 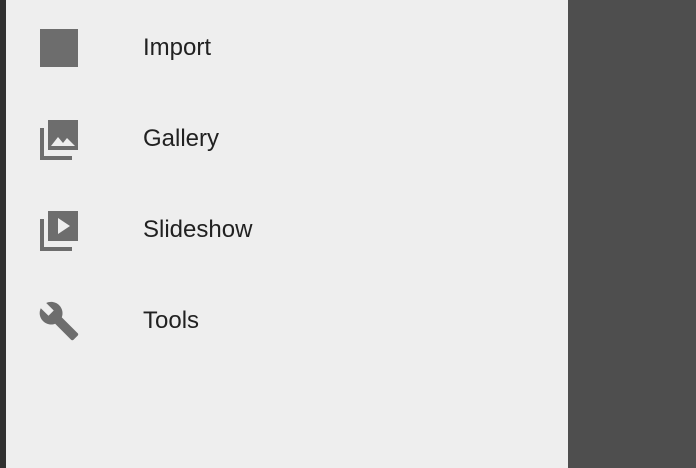 What do you see at coordinates (171, 320) in the screenshot?
I see `drawer-item-label: Tools` at bounding box center [171, 320].